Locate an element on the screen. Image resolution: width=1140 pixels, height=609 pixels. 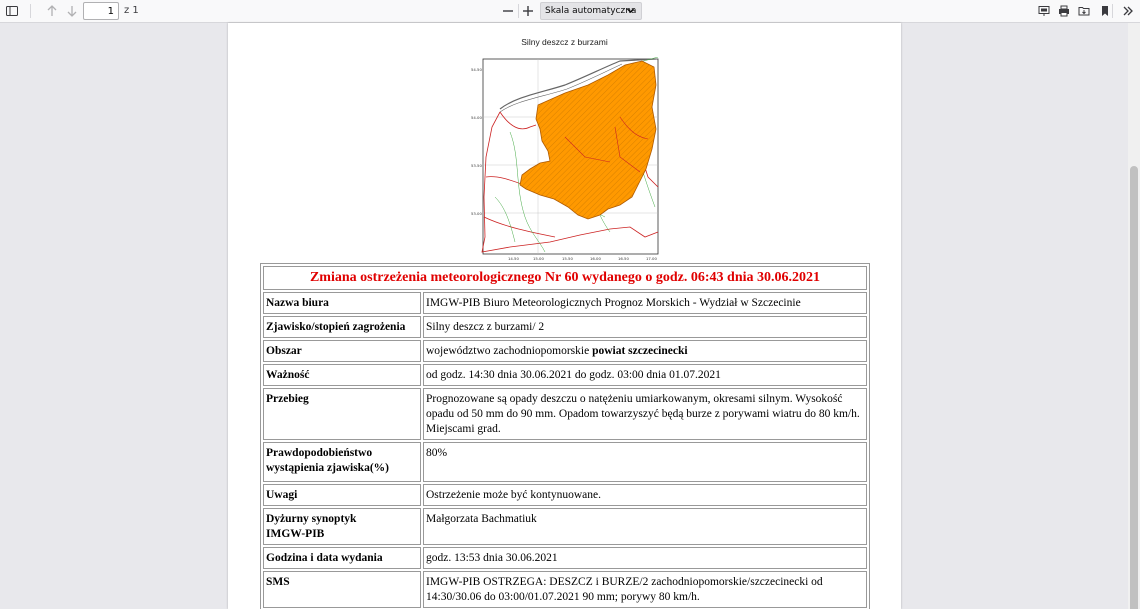
minus-icon is located at coordinates (508, 11).